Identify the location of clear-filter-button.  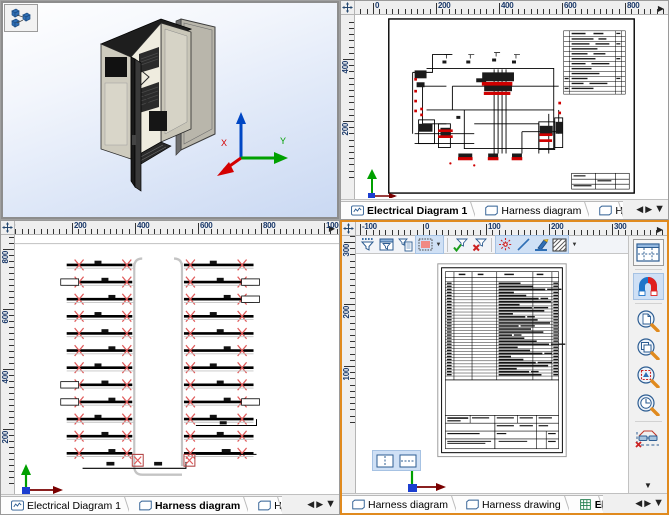
(479, 244).